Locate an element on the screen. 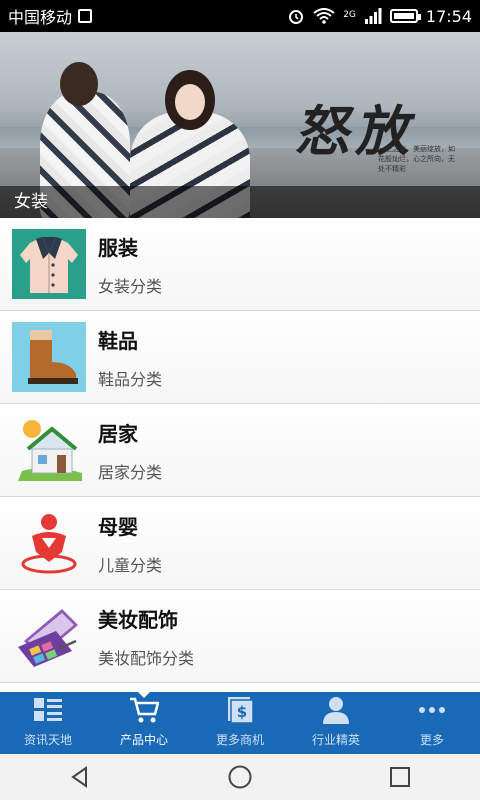  category-title: 美妆配饰 is located at coordinates (138, 619).